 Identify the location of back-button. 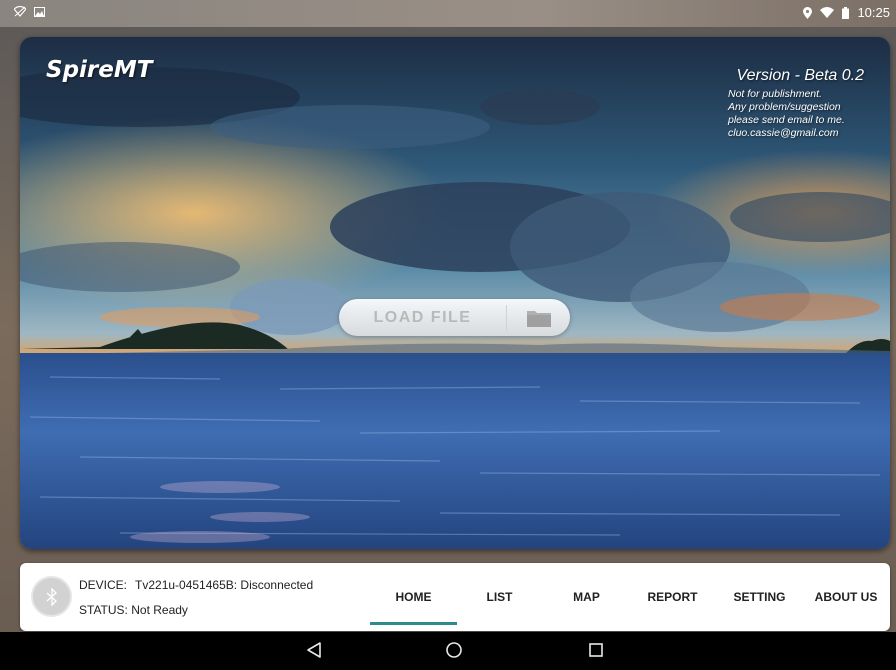
(314, 652).